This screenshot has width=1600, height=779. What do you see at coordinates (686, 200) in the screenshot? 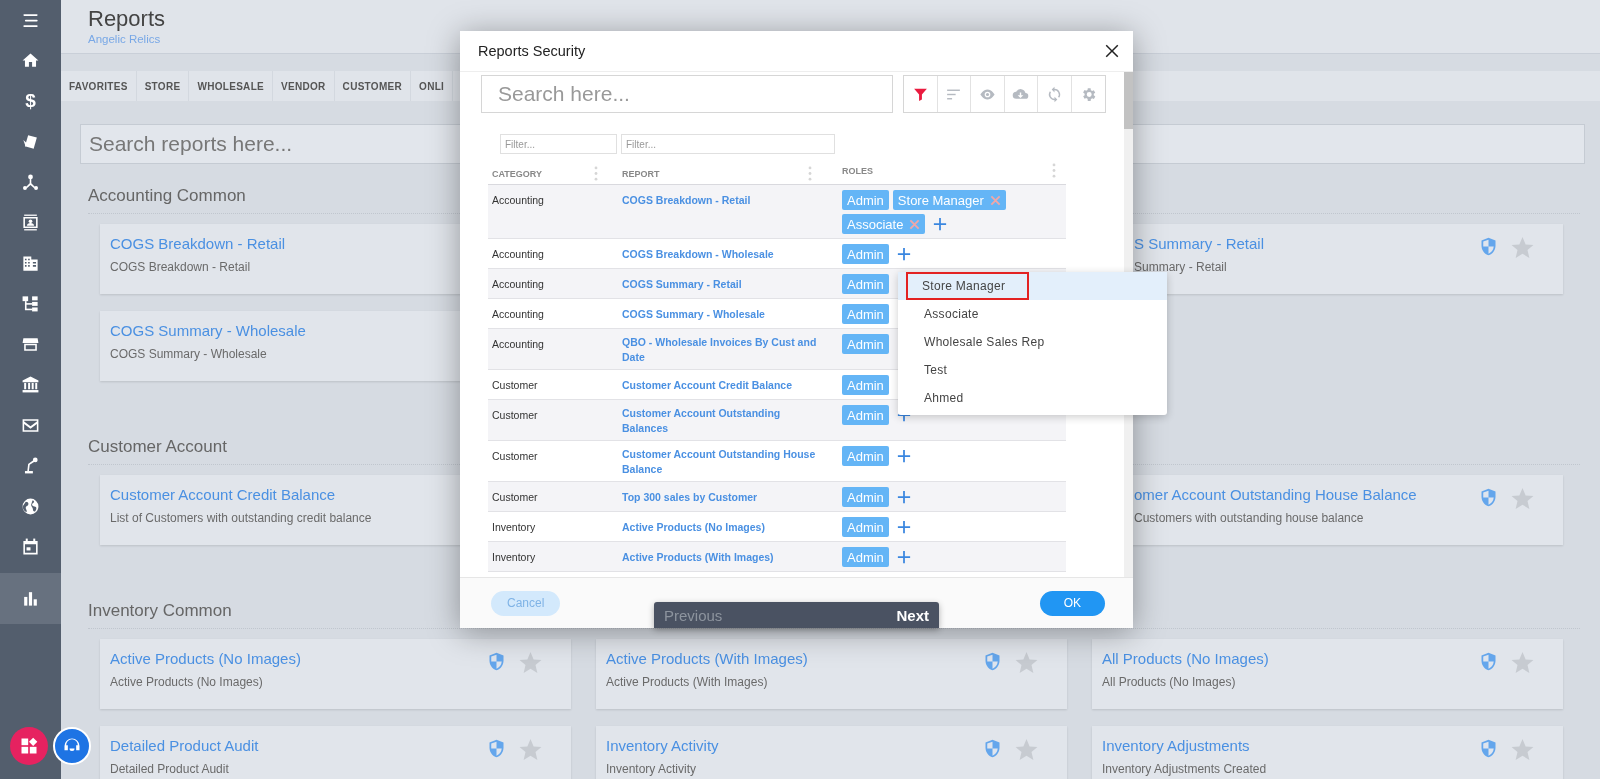
I see `report-link: COGS Breakdown - Retail` at bounding box center [686, 200].